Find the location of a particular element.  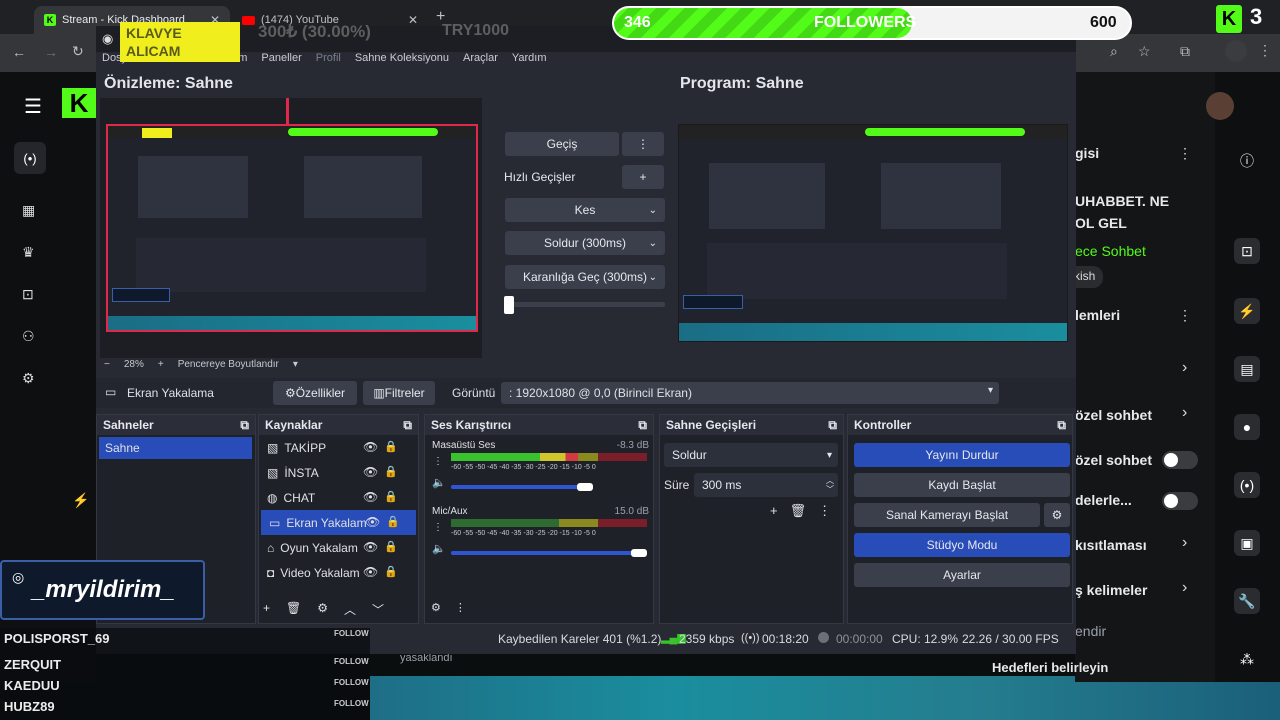

trophy-icon: ♛ is located at coordinates (28, 252).